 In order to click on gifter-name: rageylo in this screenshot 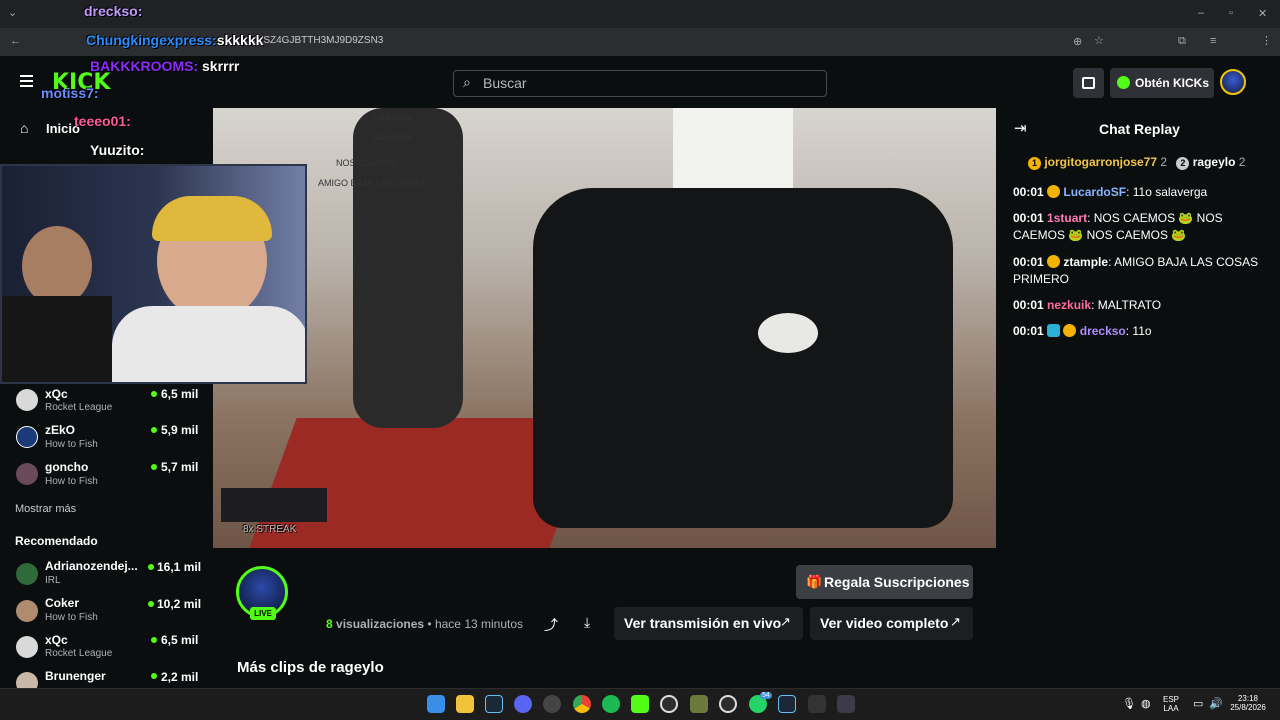, I will do `click(1214, 162)`.